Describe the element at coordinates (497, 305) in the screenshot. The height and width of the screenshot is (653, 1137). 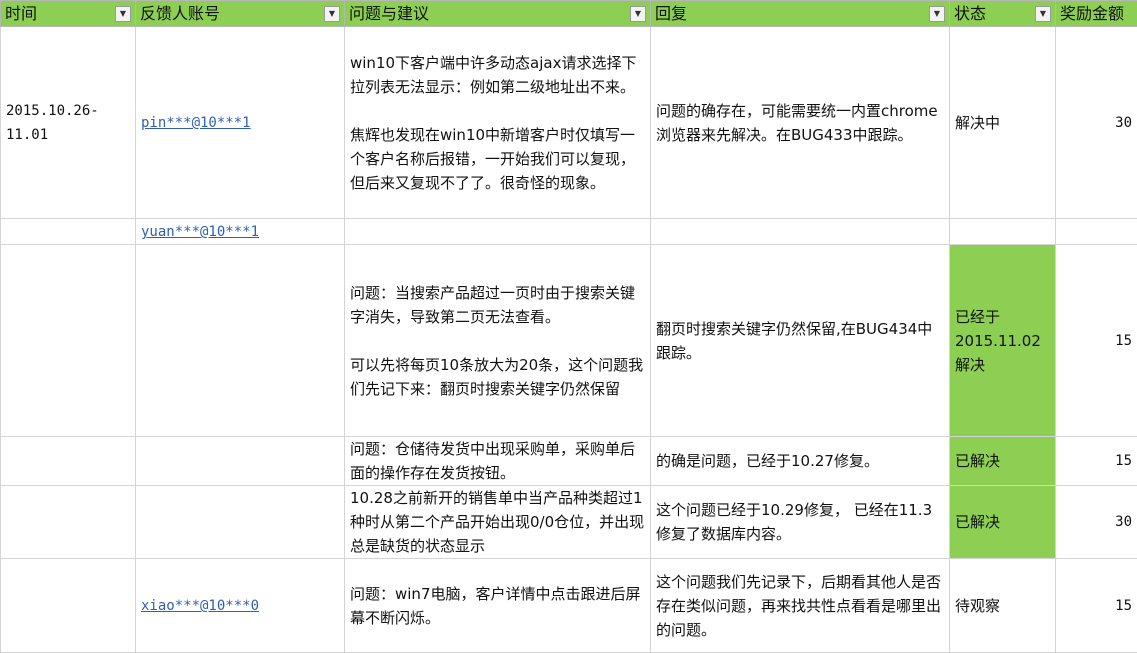
I see `issue-paragraph: 问题：当搜索产品超过一页时由于搜索关键字消失，导致第二页无法查看。` at that location.